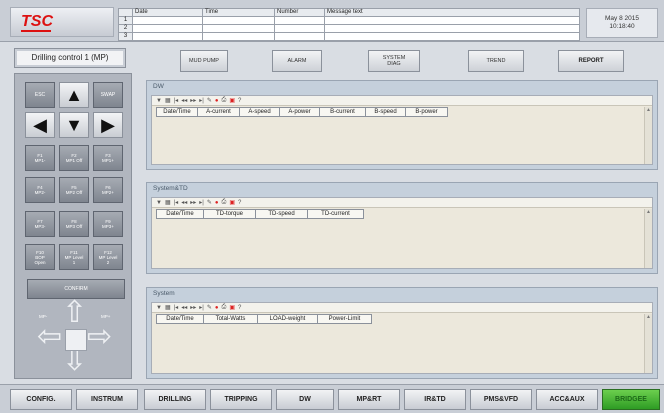 This screenshot has width=664, height=413. I want to click on message-table: Date Time Number Message text 1 2 3, so click(349, 24).